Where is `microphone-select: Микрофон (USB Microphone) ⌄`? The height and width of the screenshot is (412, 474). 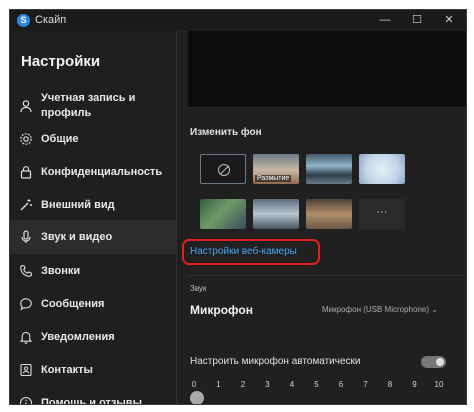 microphone-select: Микрофон (USB Microphone) ⌄ is located at coordinates (380, 309).